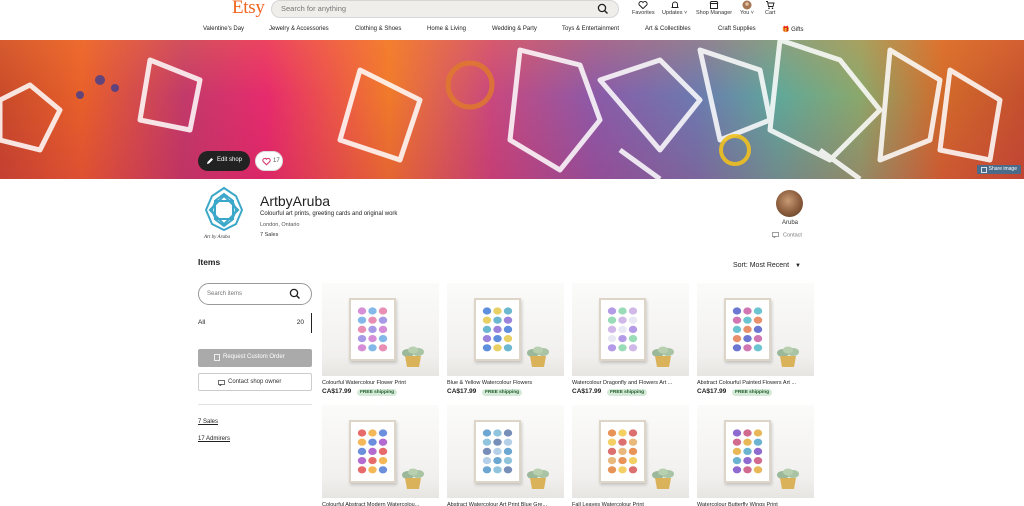 This screenshot has width=1024, height=506. Describe the element at coordinates (792, 235) in the screenshot. I see `contact-label: Contact` at that location.